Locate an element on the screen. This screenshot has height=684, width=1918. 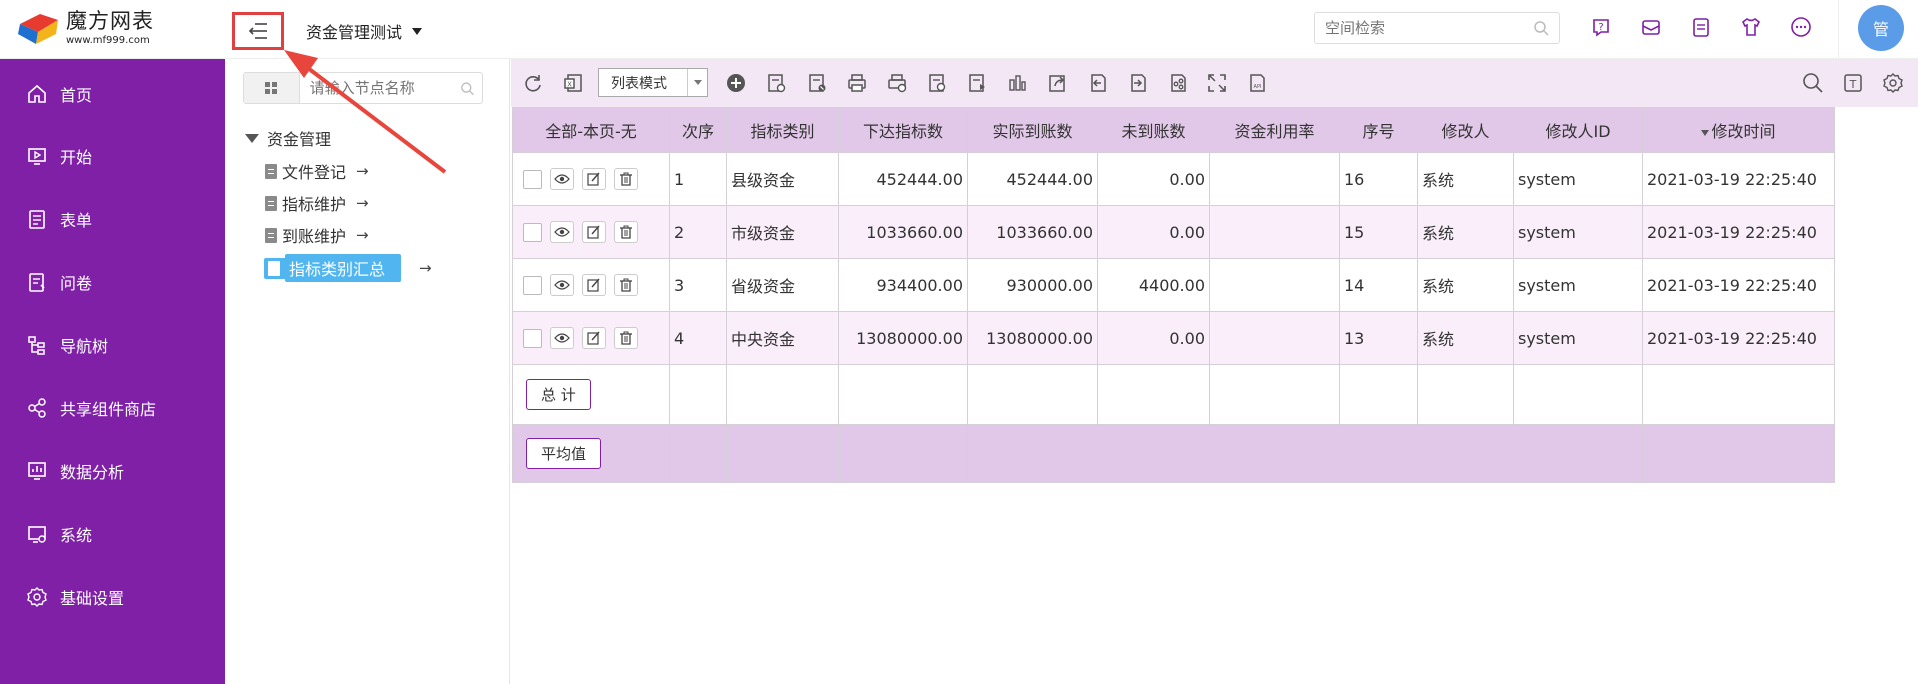
space-selector: 资金管理测试 is located at coordinates (364, 31).